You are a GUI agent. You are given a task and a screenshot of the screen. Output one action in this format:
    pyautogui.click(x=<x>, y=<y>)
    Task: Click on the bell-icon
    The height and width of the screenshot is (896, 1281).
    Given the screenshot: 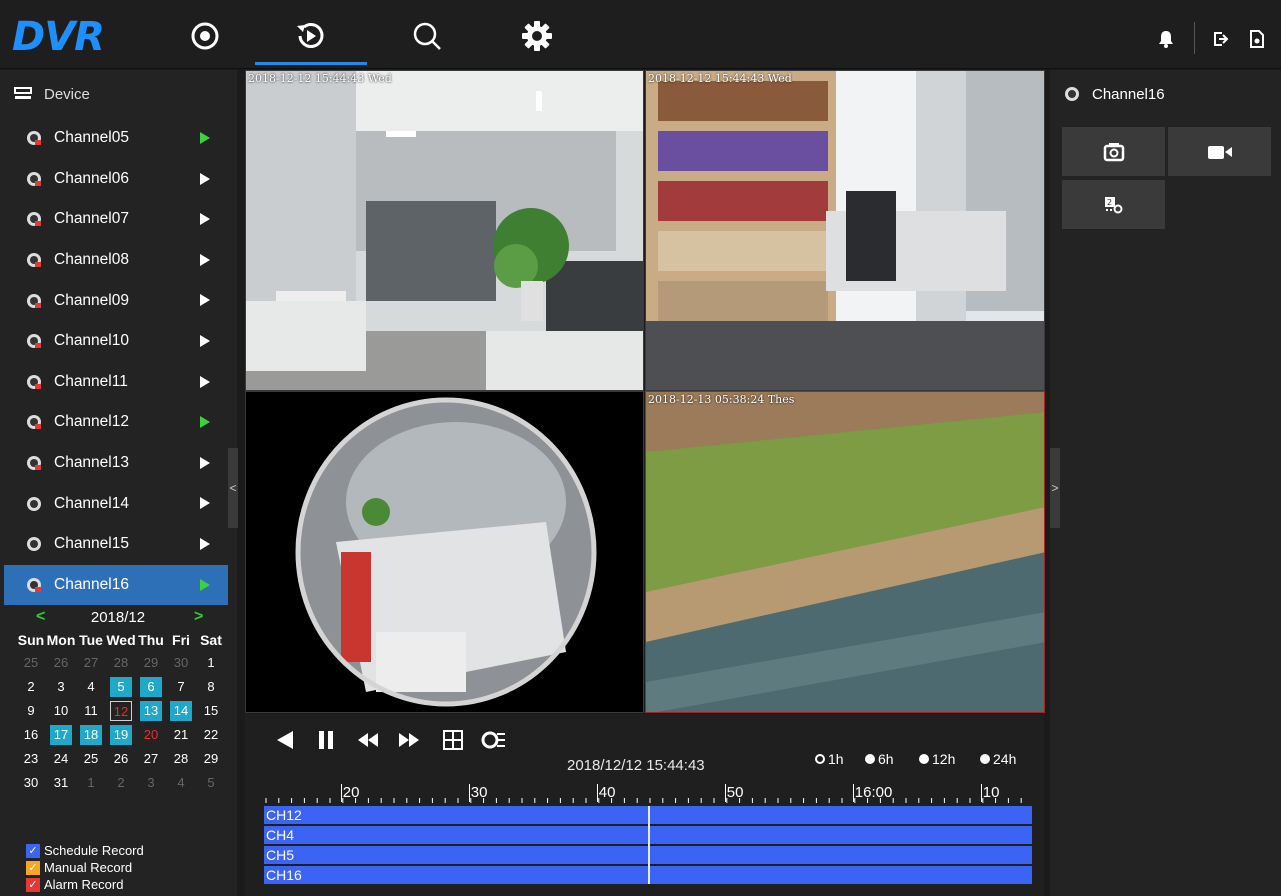 What is the action you would take?
    pyautogui.click(x=1166, y=39)
    